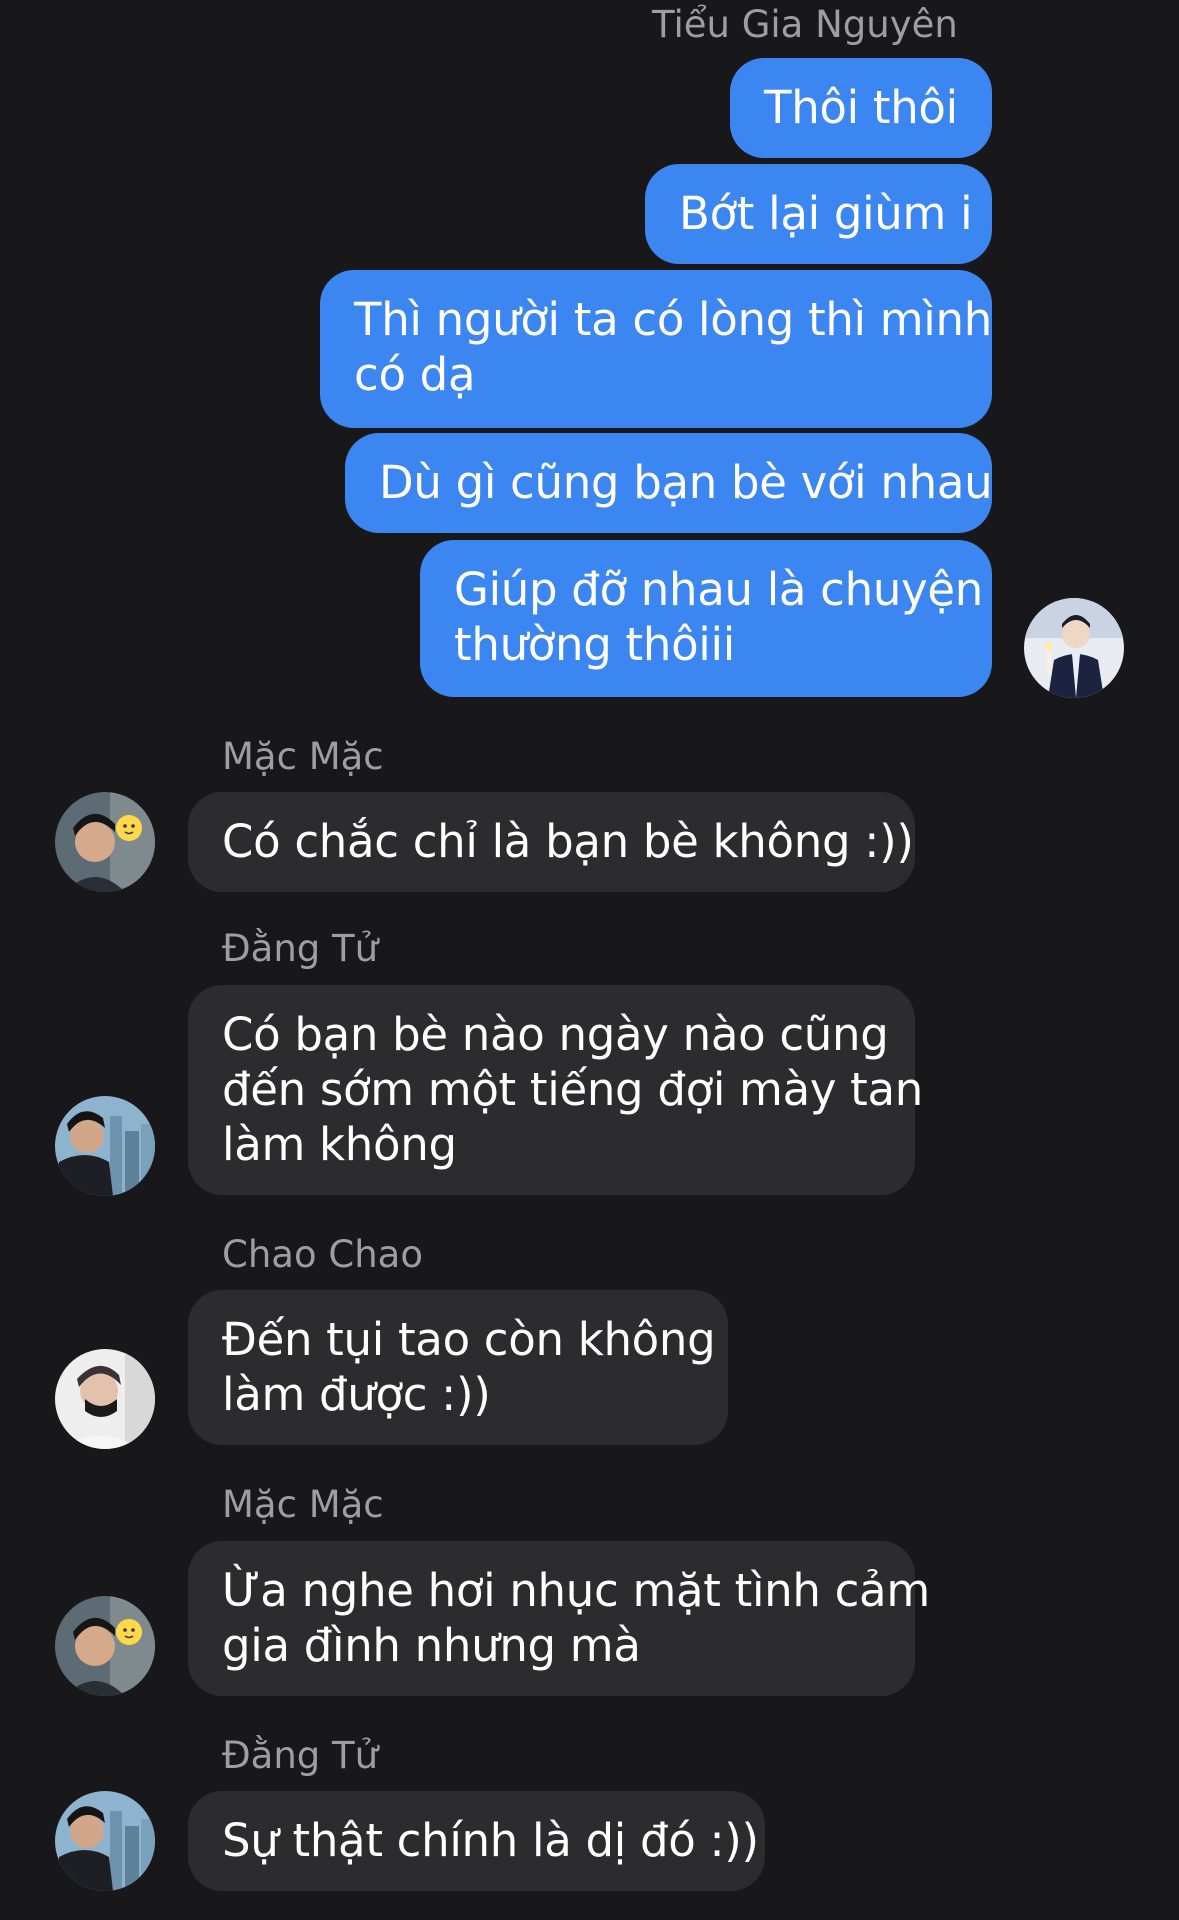 The height and width of the screenshot is (1920, 1179). I want to click on message-text: Đến tụi tao còn không, so click(469, 1339).